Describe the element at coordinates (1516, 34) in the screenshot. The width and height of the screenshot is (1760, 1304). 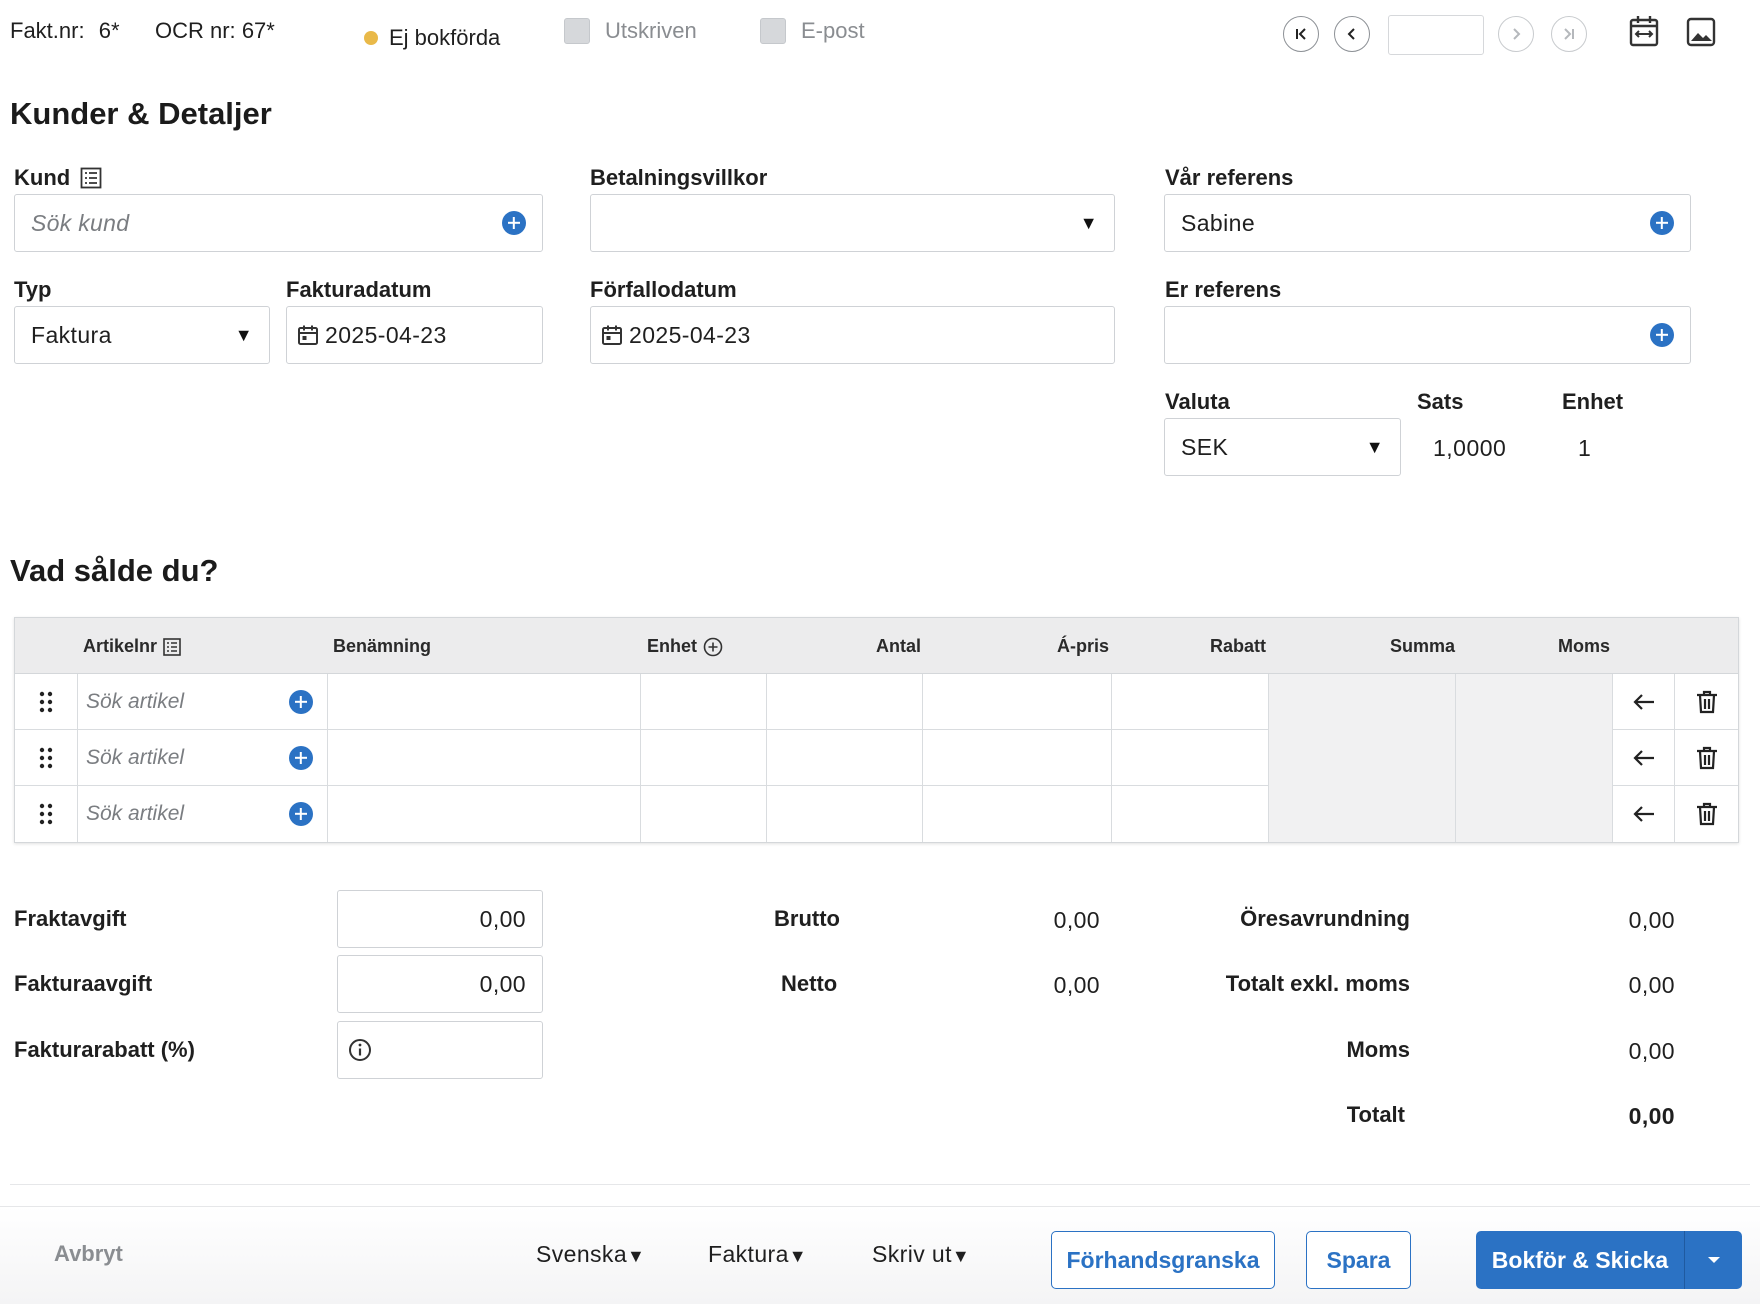
I see `next-page-button` at that location.